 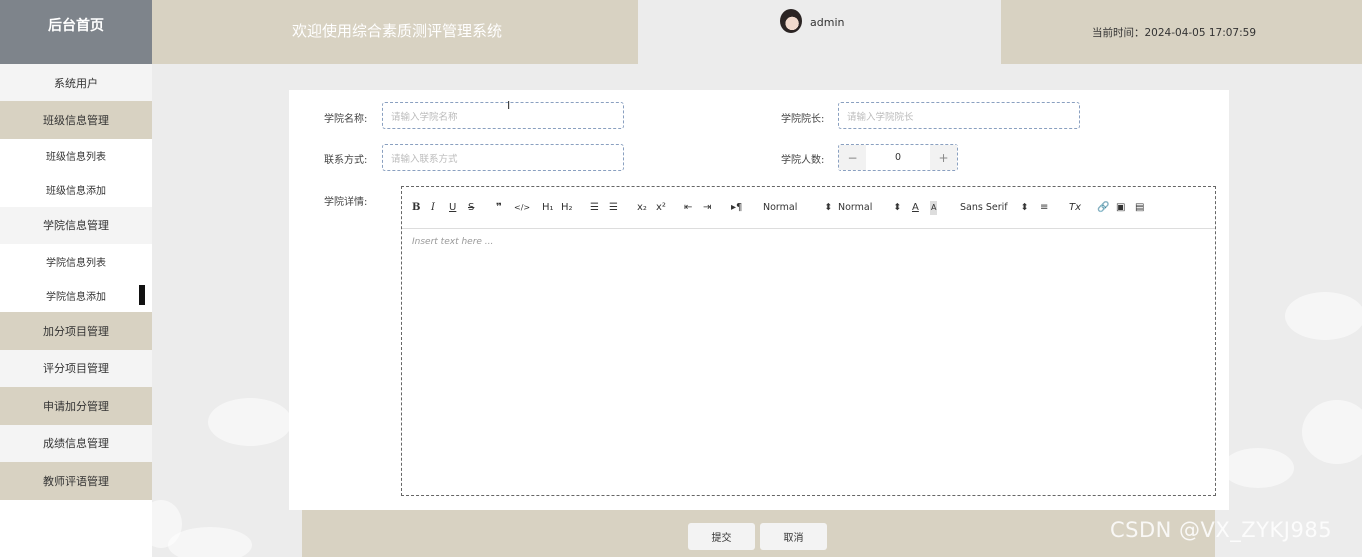 I want to click on home-logo: 后台首页, so click(x=76, y=32).